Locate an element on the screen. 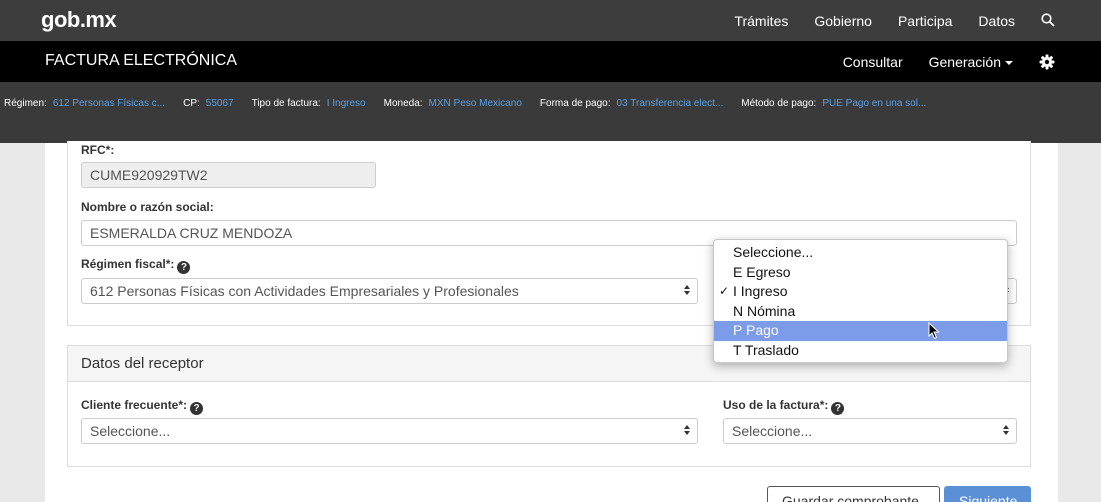 This screenshot has width=1101, height=502. nav-gobierno: Gobierno is located at coordinates (843, 21).